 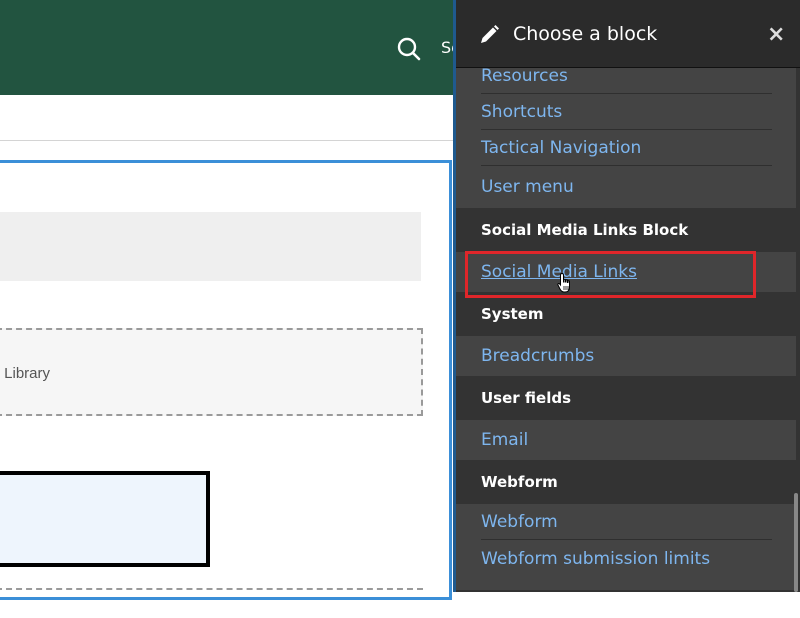 What do you see at coordinates (776, 34) in the screenshot?
I see `close-button: ×` at bounding box center [776, 34].